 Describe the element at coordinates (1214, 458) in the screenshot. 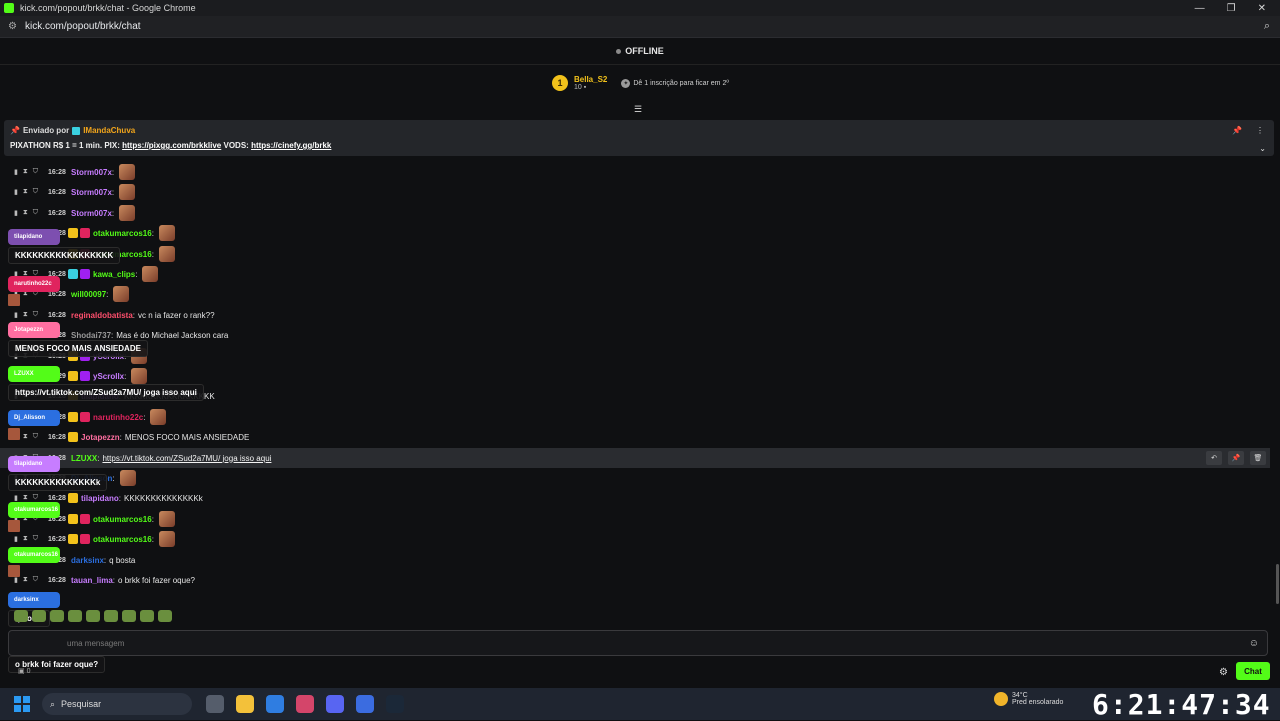

I see `reply-icon: ↶` at that location.